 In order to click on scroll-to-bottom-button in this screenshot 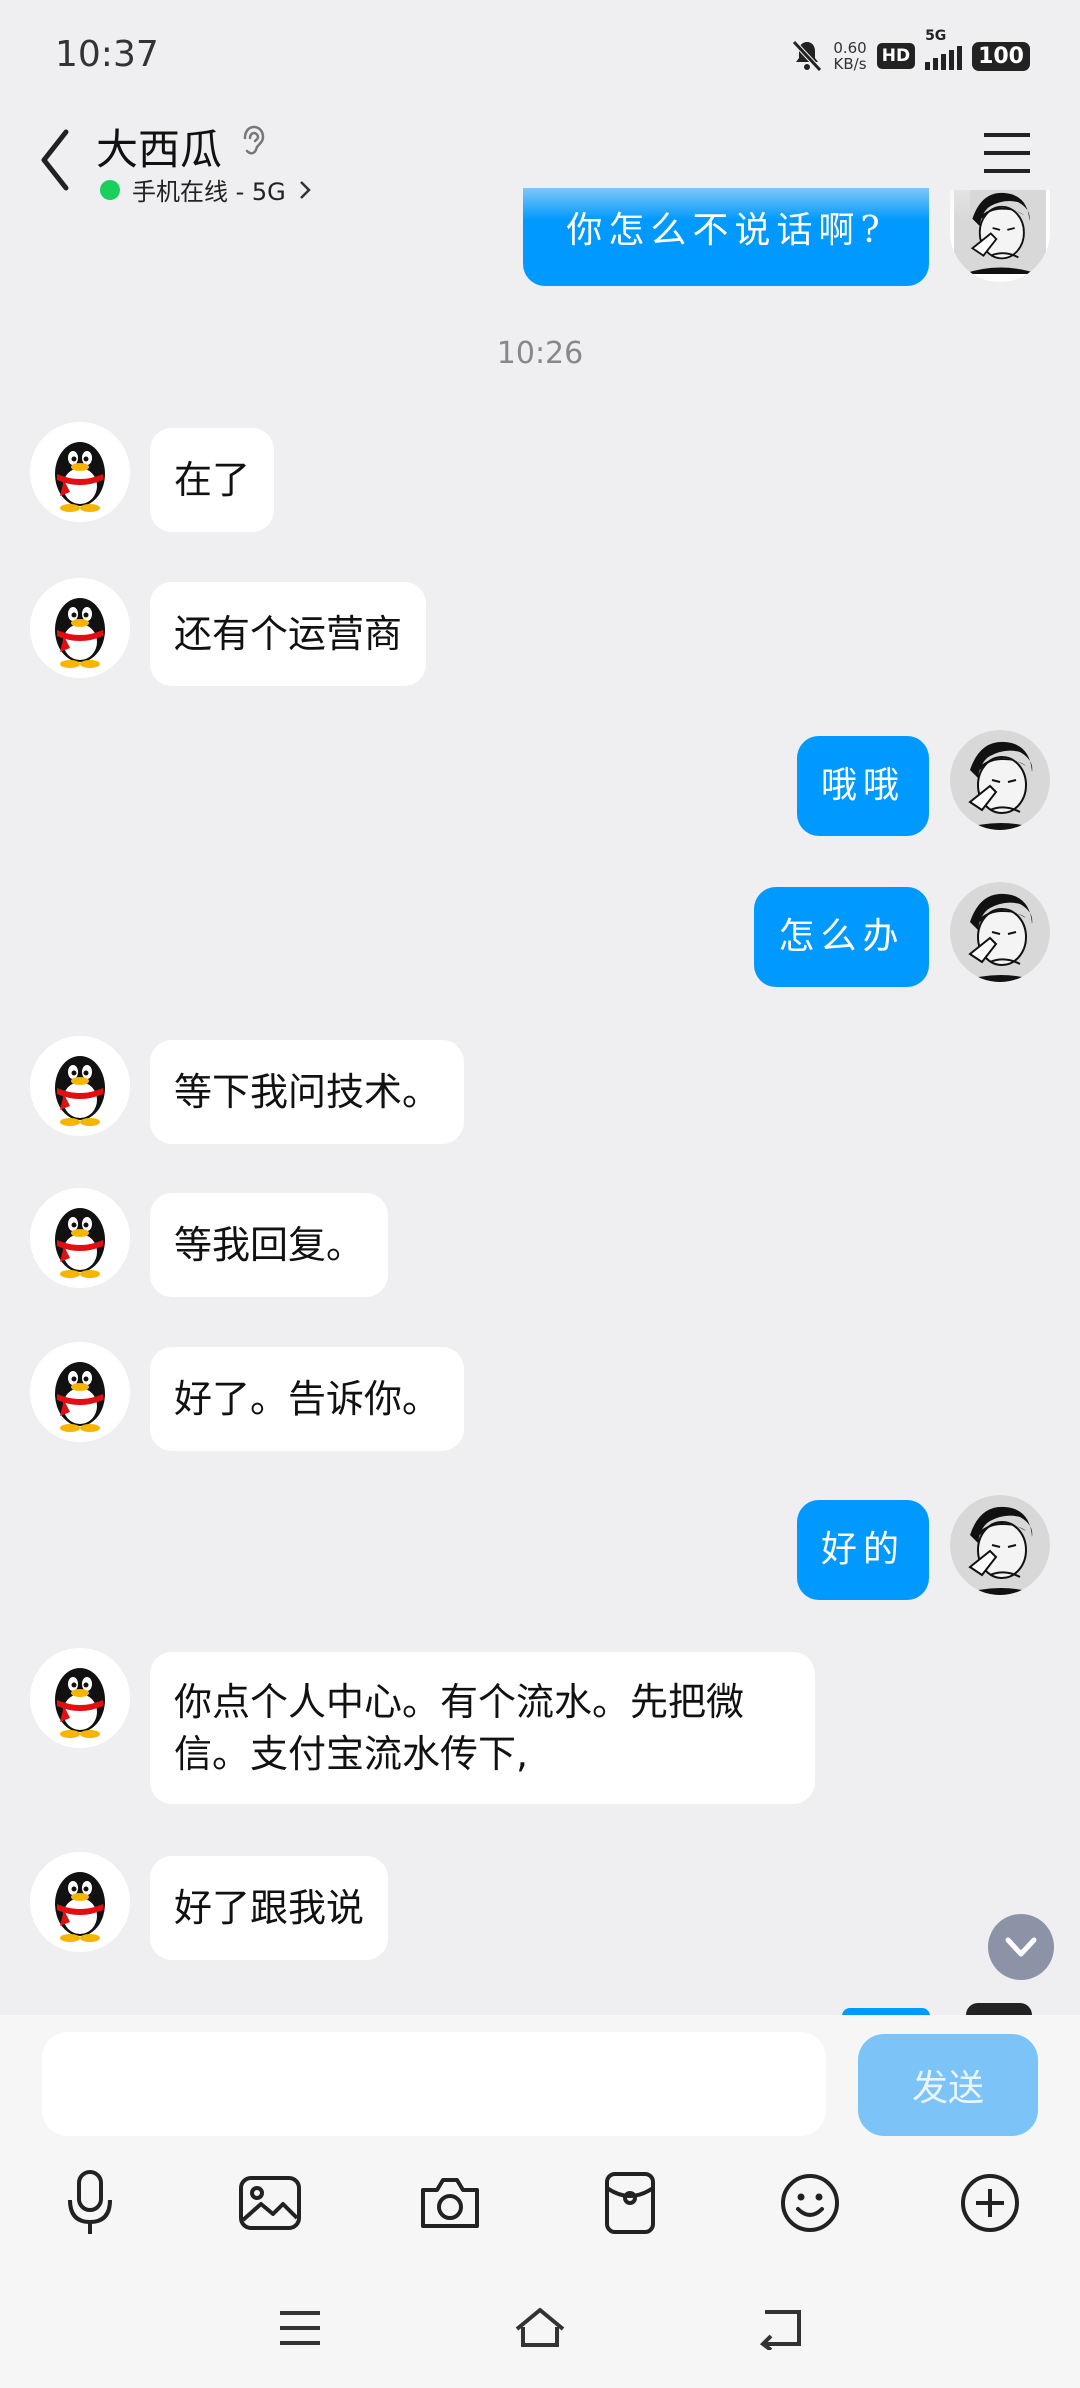, I will do `click(1021, 1947)`.